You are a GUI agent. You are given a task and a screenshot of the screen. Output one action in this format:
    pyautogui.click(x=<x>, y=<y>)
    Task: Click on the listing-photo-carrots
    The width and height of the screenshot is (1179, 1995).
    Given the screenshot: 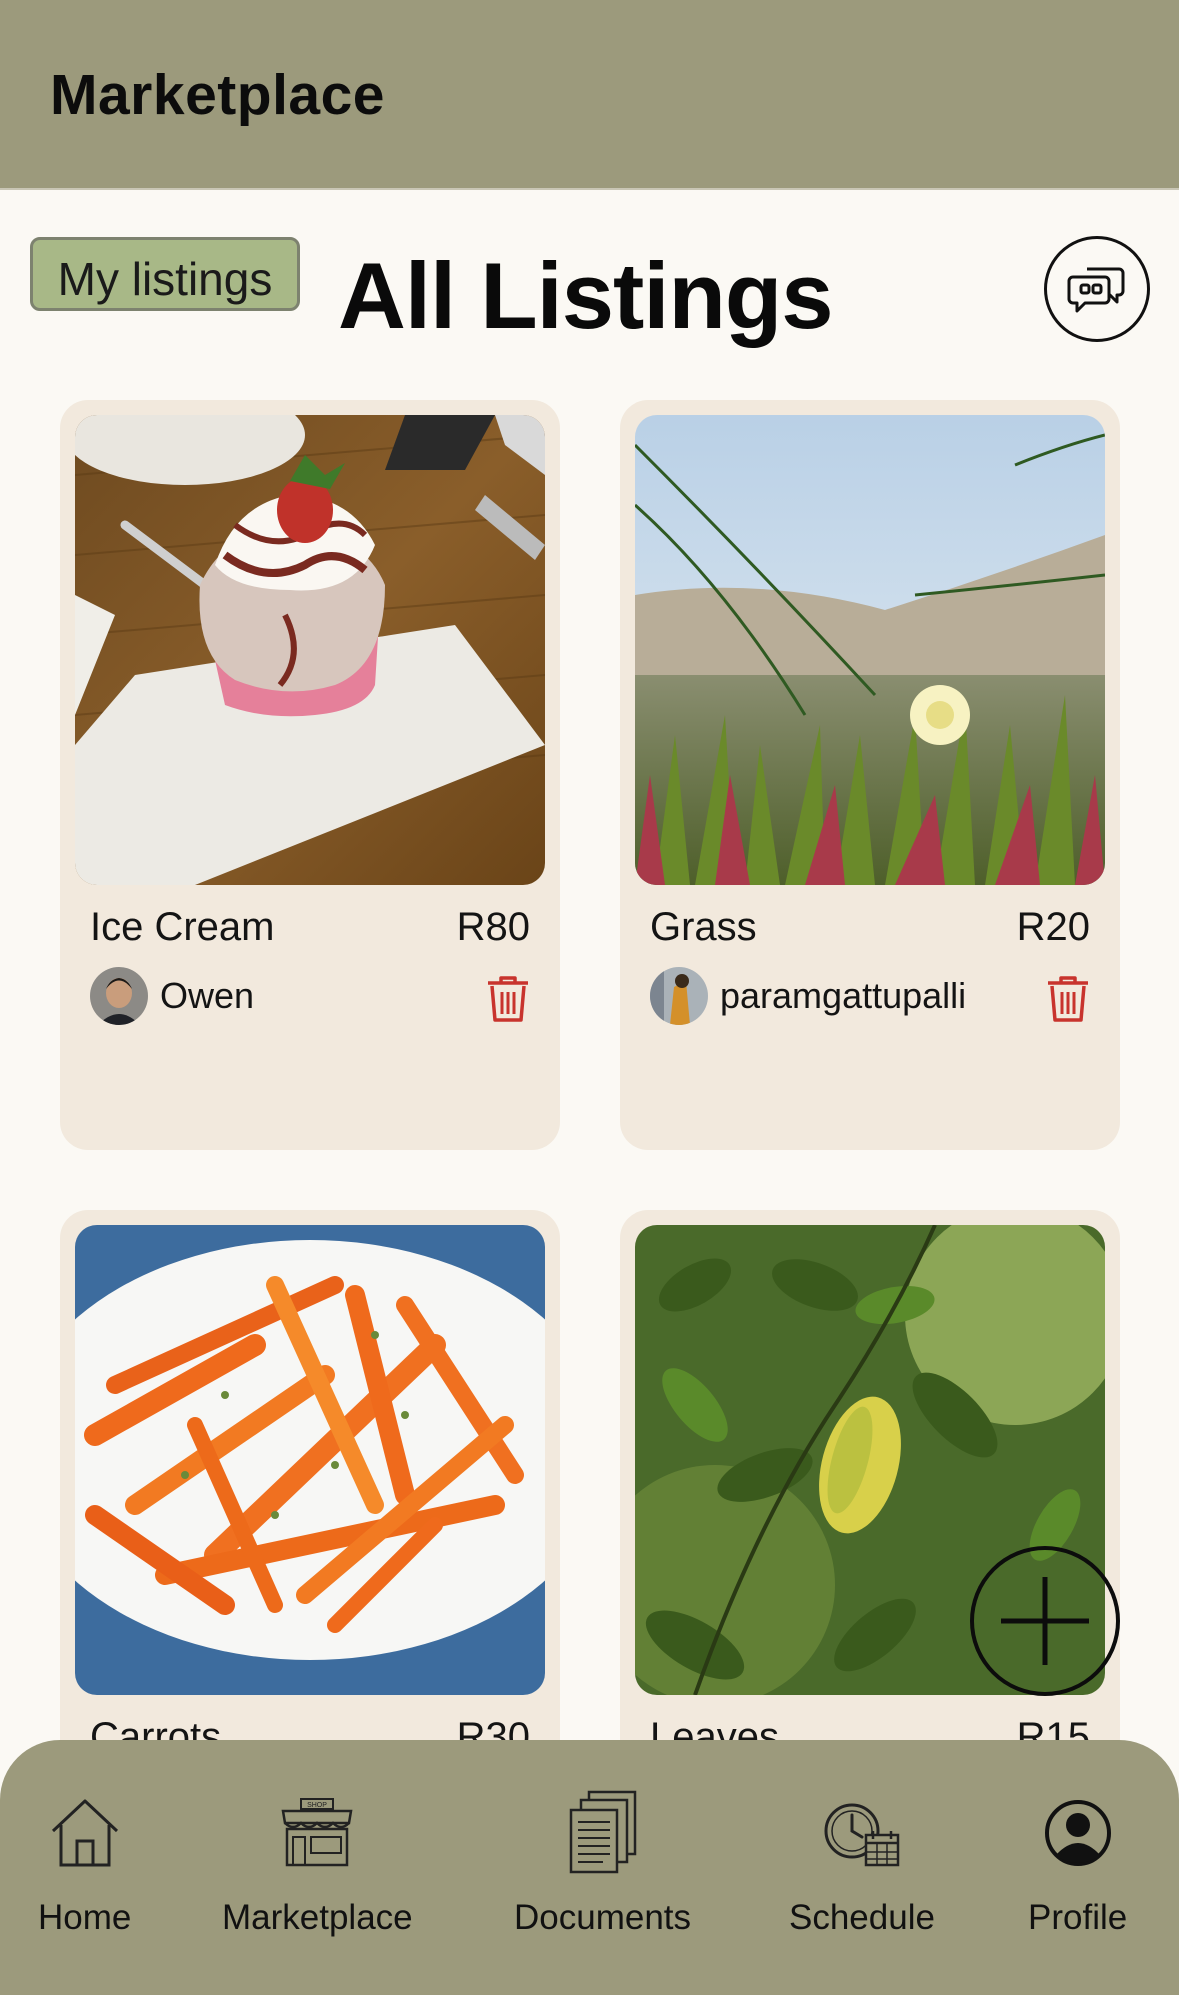 What is the action you would take?
    pyautogui.click(x=310, y=1460)
    